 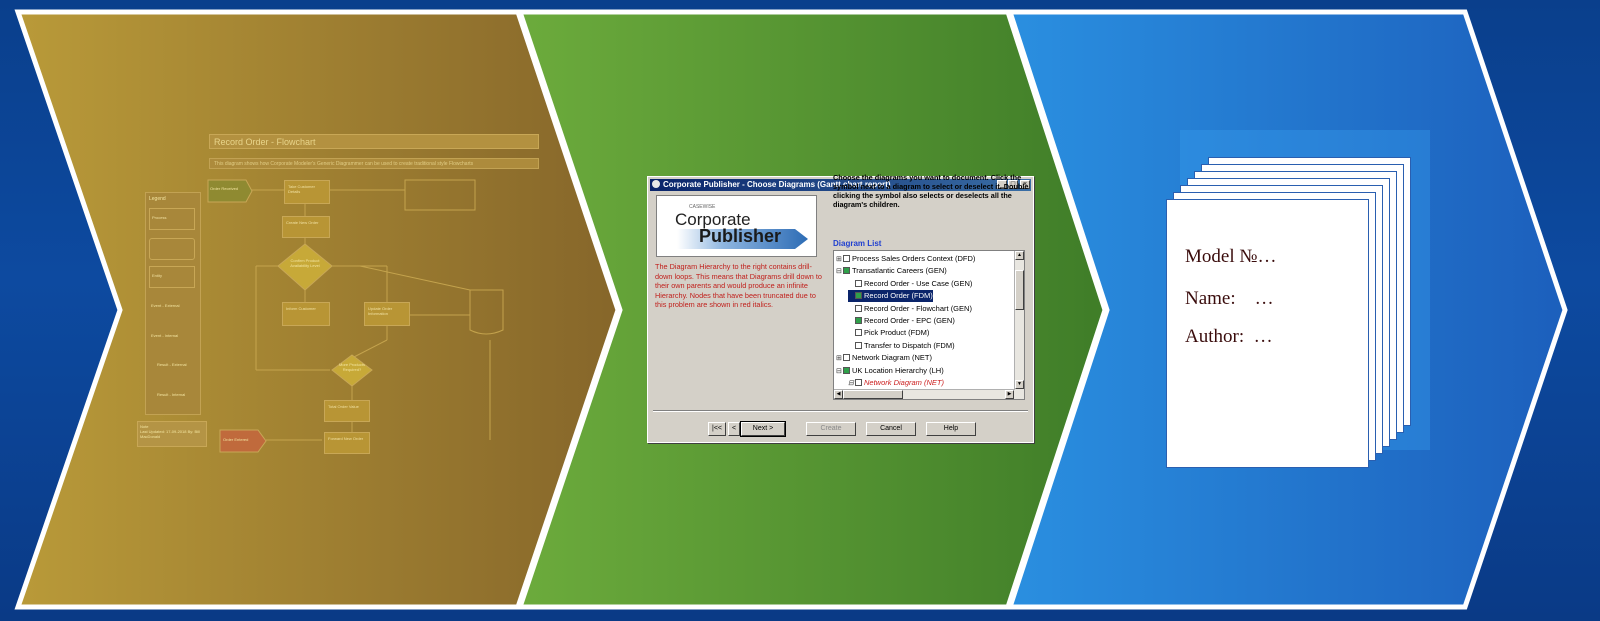 What do you see at coordinates (307, 192) in the screenshot?
I see `flowchart-node: Take Customer Details` at bounding box center [307, 192].